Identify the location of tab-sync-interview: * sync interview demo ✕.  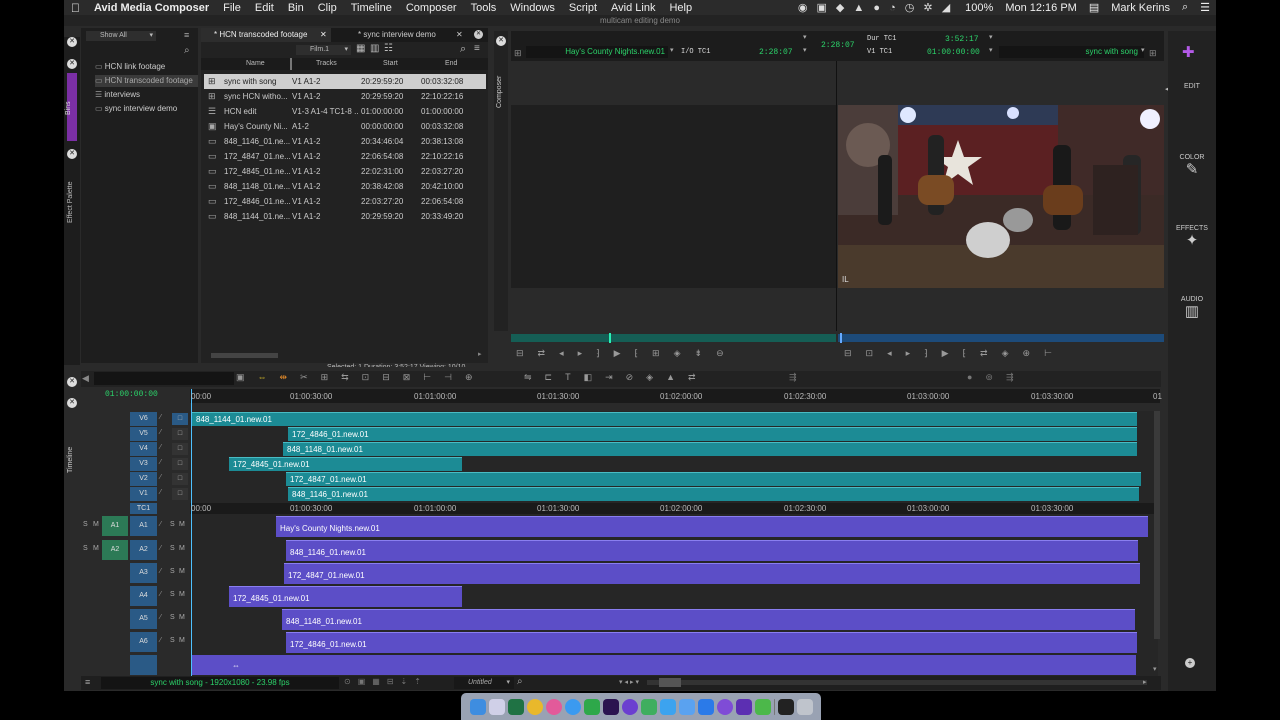
(411, 35).